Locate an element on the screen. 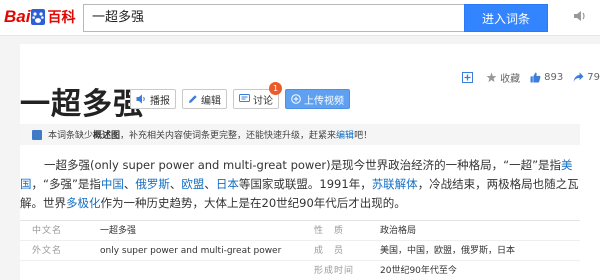  summary-text: 作为一种历史趋势，大体上是在20世纪90年代后才出现的。 is located at coordinates (253, 203).